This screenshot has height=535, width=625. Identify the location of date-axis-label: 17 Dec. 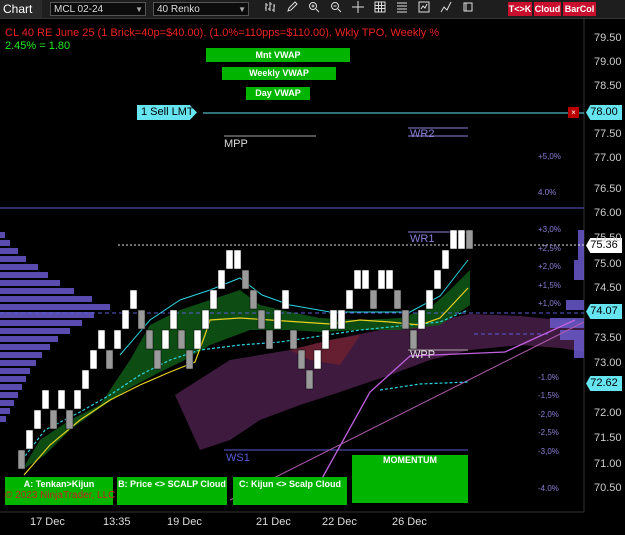
(47, 522).